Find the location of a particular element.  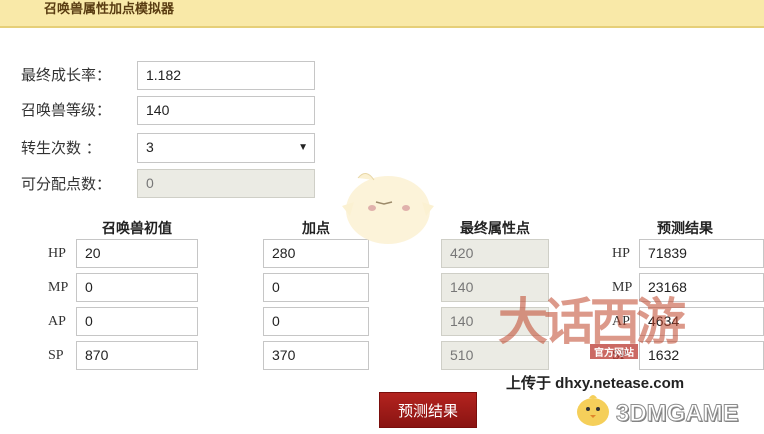

brand-chick-icon is located at coordinates (593, 410).